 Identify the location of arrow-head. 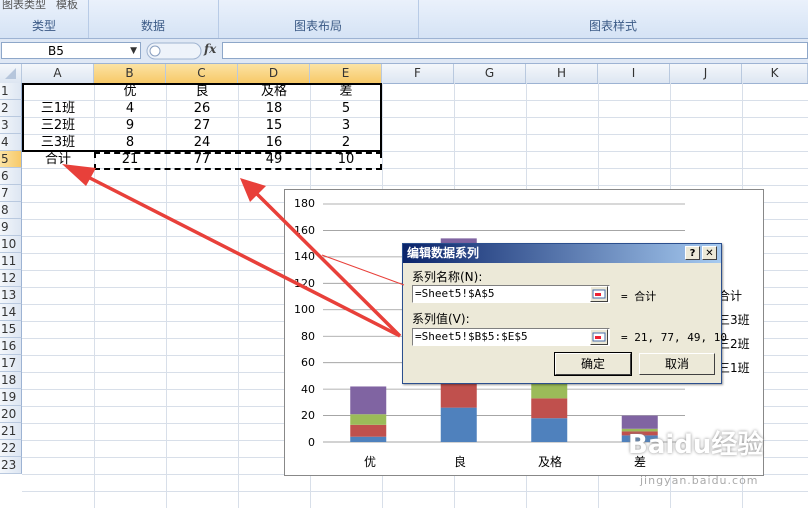
(79, 175).